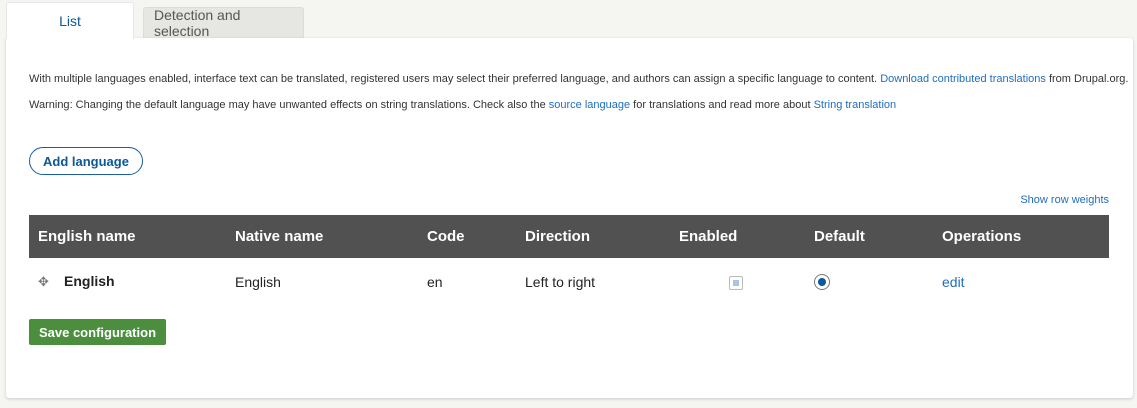  What do you see at coordinates (953, 282) in the screenshot?
I see `edit-link: edit` at bounding box center [953, 282].